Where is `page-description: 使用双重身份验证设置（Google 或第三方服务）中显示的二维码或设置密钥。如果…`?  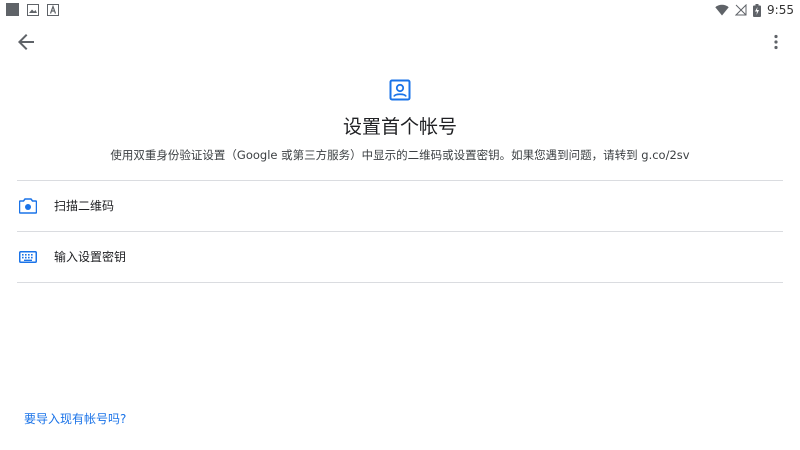 page-description: 使用双重身份验证设置（Google 或第三方服务）中显示的二维码或设置密钥。如果… is located at coordinates (400, 155).